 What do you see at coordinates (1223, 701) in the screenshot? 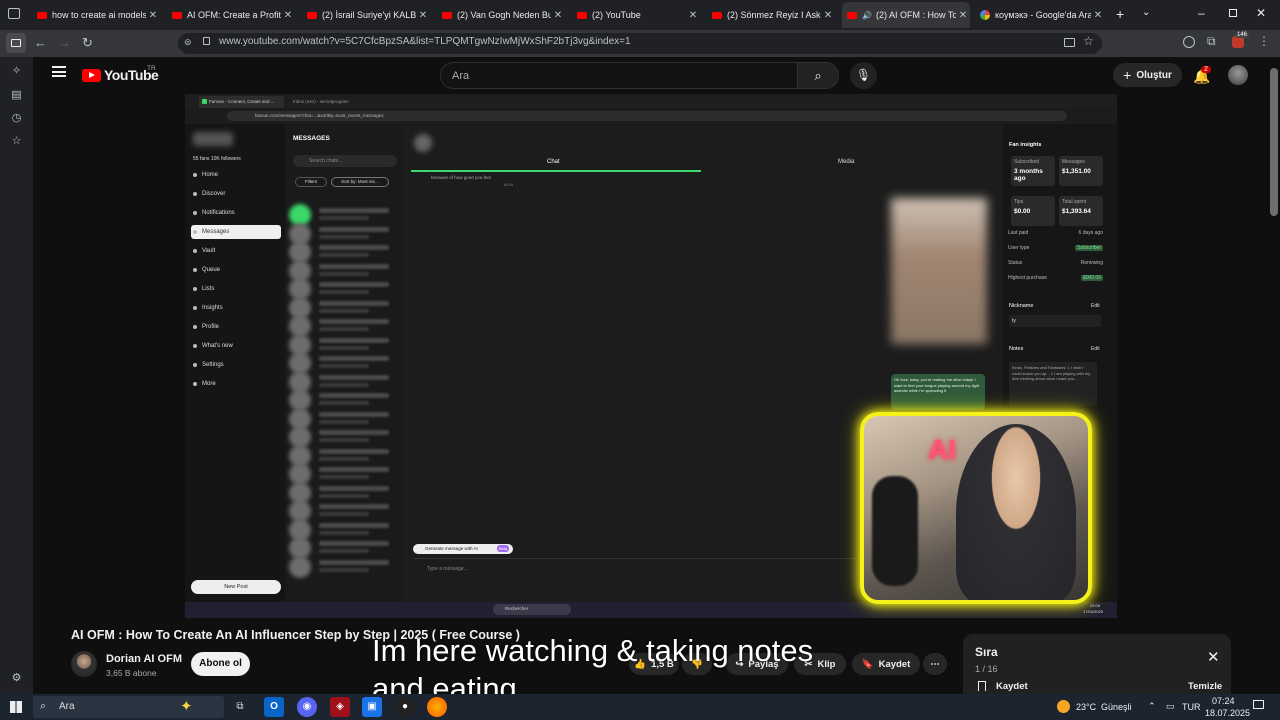
I see `clock-time: 07:24` at bounding box center [1223, 701].